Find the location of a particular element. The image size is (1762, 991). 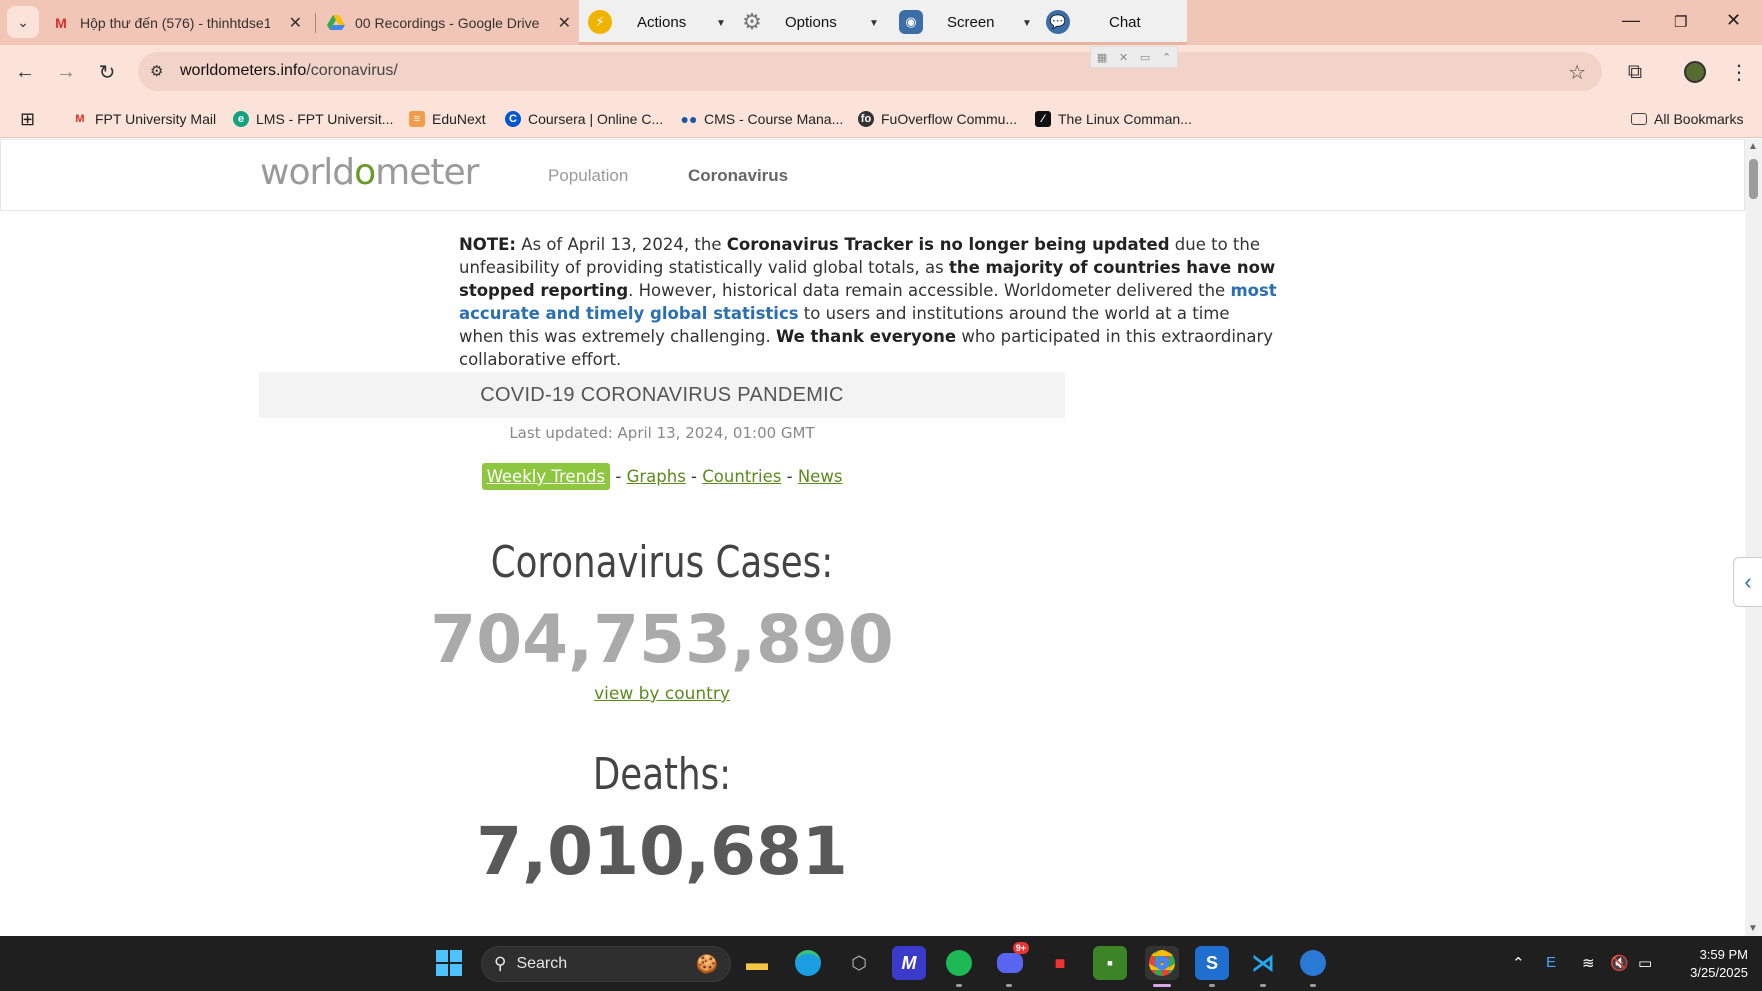

spotify-icon is located at coordinates (959, 963).